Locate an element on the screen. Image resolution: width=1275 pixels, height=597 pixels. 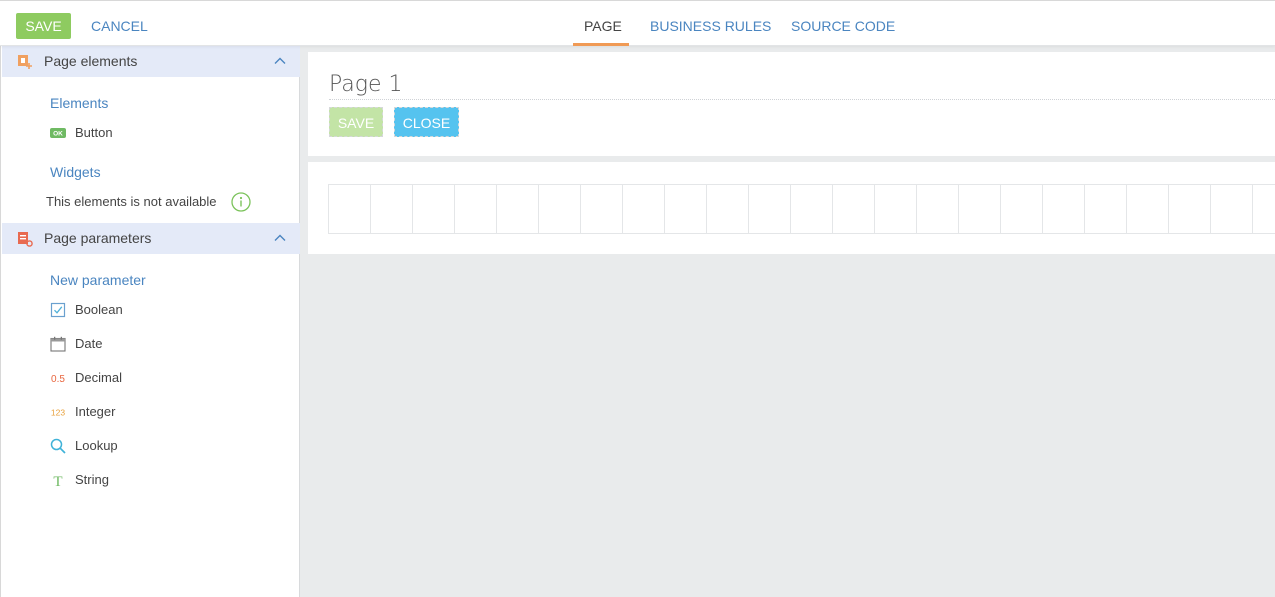
parameter-item-label: Decimal is located at coordinates (98, 377).